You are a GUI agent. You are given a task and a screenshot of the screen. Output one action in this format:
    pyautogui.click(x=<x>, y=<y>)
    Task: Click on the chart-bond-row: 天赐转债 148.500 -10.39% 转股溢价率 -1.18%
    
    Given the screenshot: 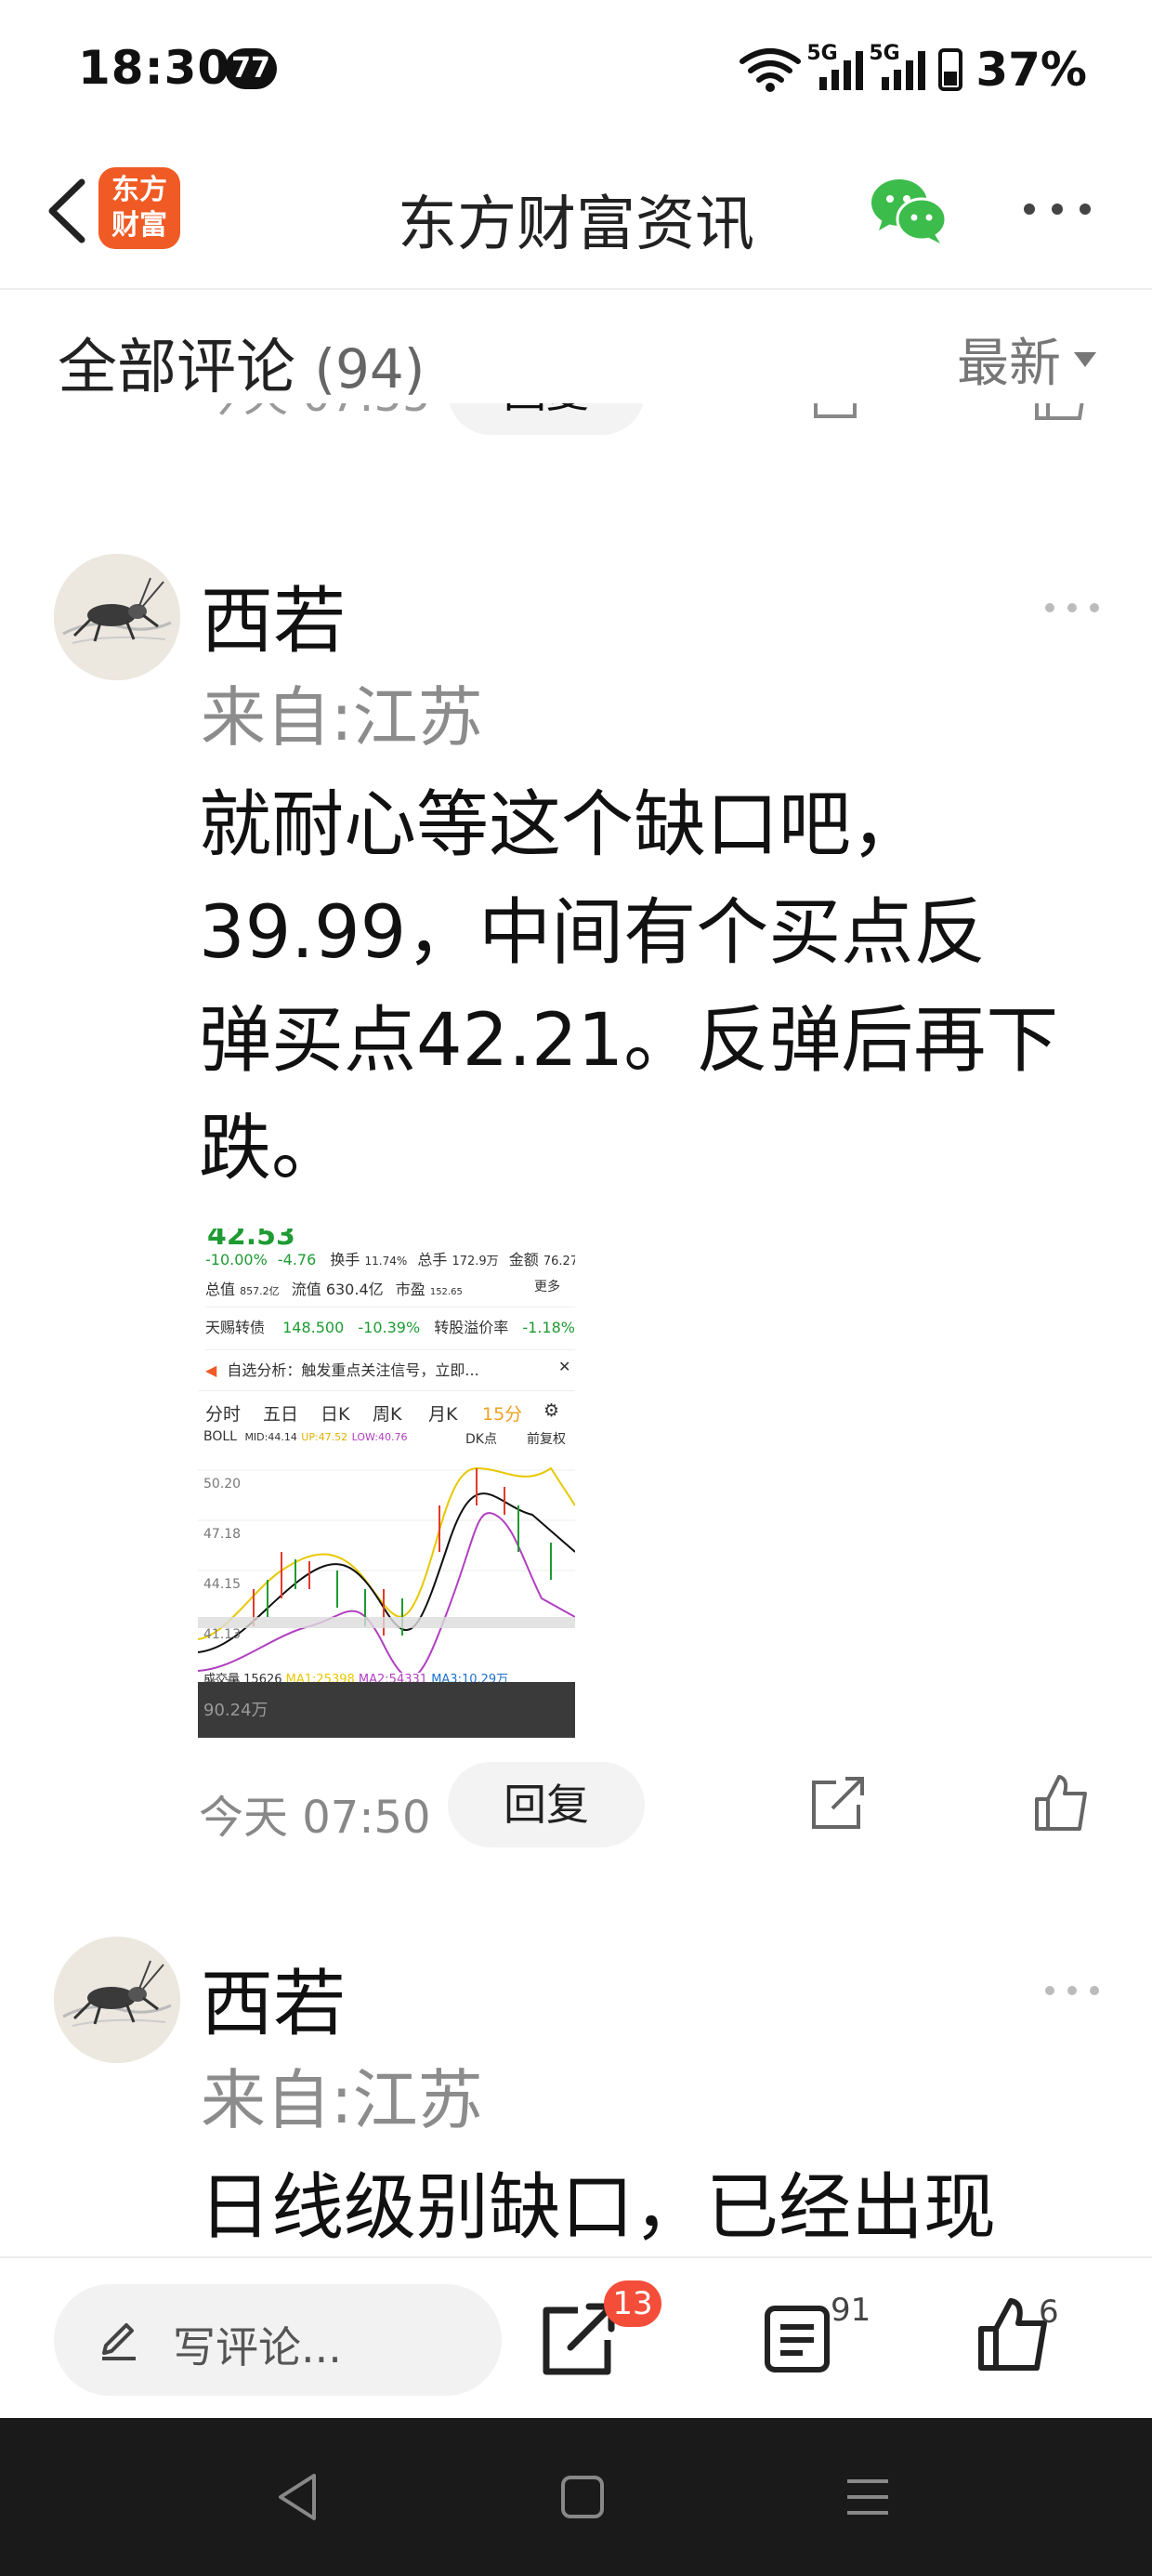 What is the action you would take?
    pyautogui.click(x=390, y=1322)
    